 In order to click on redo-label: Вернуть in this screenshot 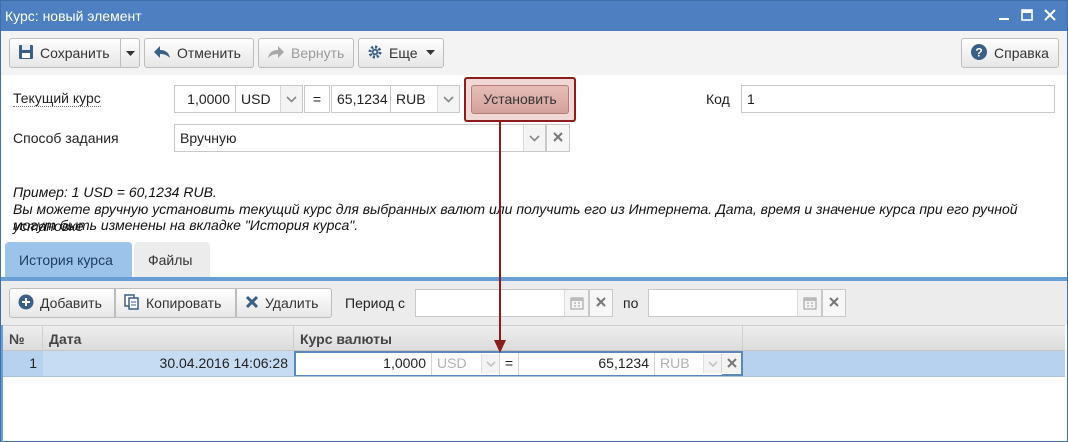, I will do `click(318, 53)`.